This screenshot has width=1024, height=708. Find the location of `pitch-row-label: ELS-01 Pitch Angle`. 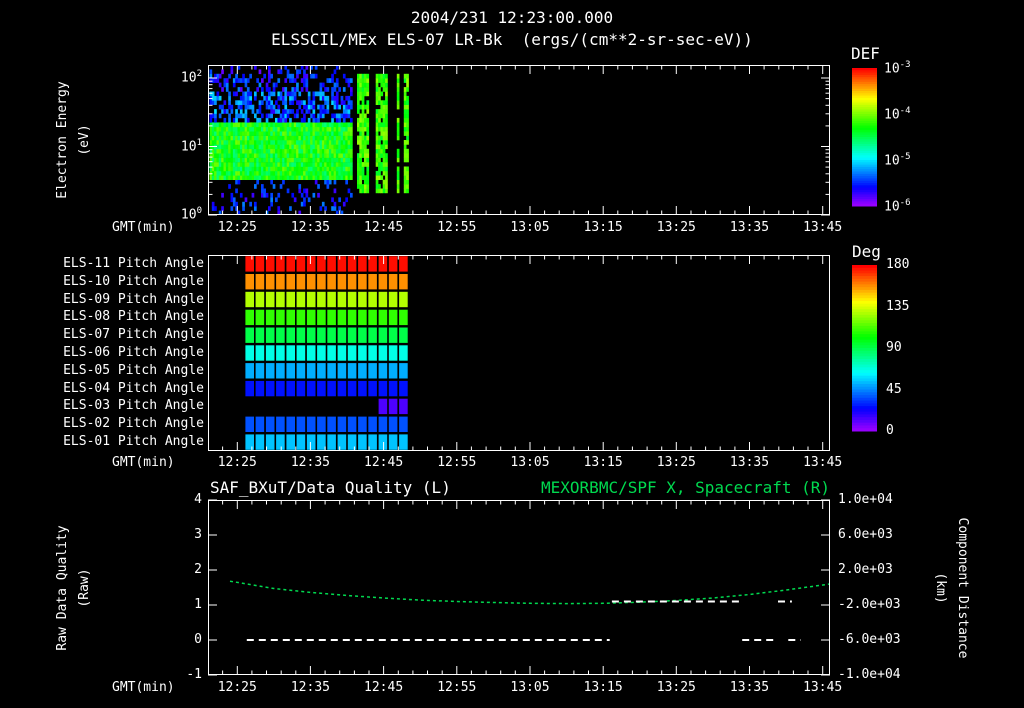

pitch-row-label: ELS-01 Pitch Angle is located at coordinates (133, 442).